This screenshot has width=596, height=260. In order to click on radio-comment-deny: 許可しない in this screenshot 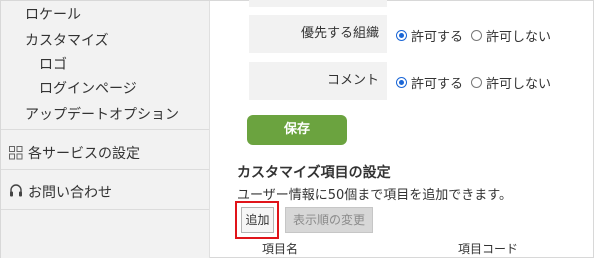, I will do `click(511, 82)`.